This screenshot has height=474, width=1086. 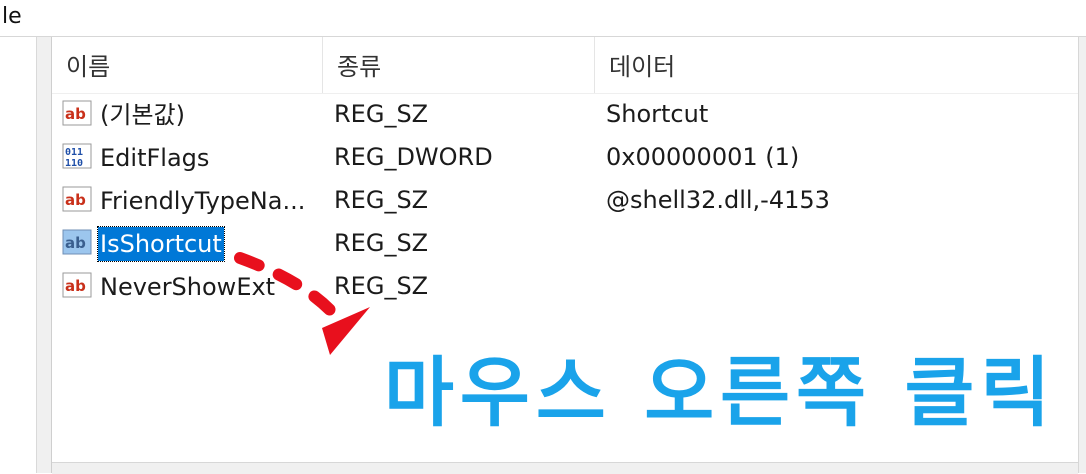 What do you see at coordinates (44, 255) in the screenshot?
I see `pane-splitter` at bounding box center [44, 255].